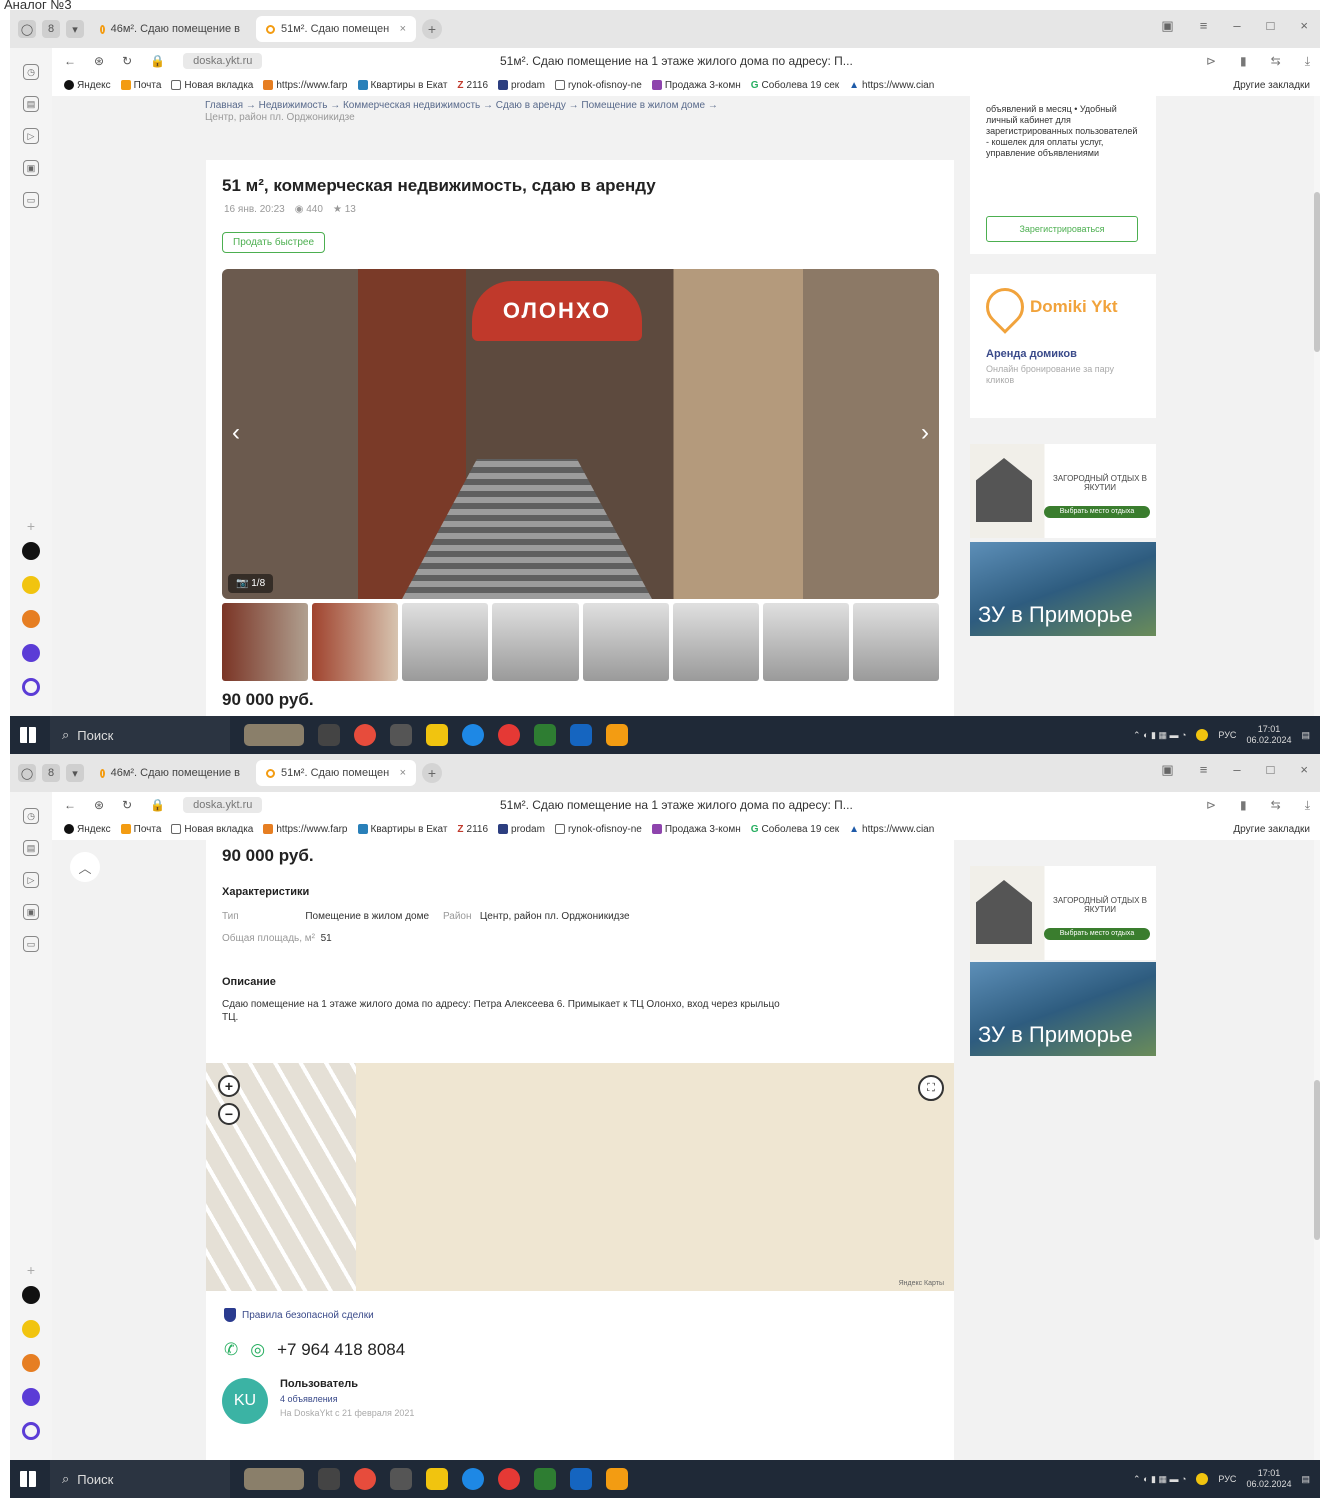  Describe the element at coordinates (931, 1088) in the screenshot. I see `fullscreen-icon: ⛶` at that location.